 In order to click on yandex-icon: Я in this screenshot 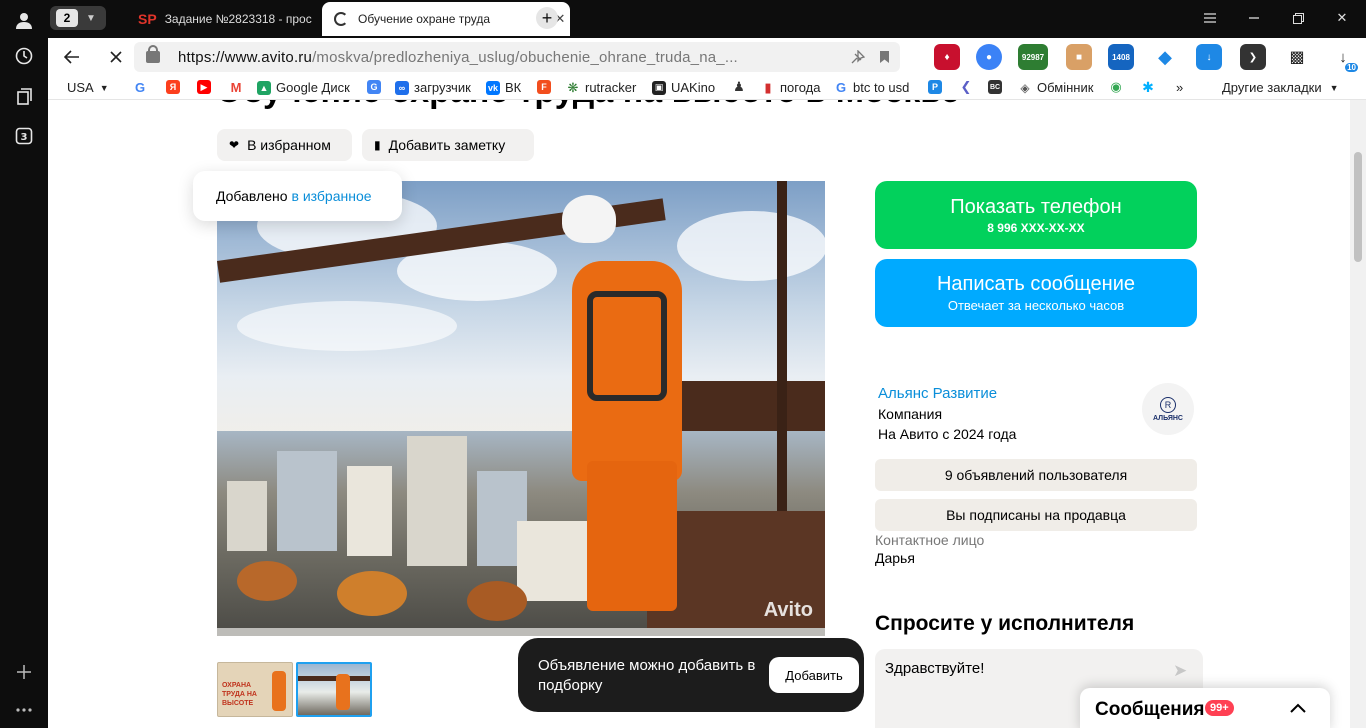, I will do `click(173, 87)`.